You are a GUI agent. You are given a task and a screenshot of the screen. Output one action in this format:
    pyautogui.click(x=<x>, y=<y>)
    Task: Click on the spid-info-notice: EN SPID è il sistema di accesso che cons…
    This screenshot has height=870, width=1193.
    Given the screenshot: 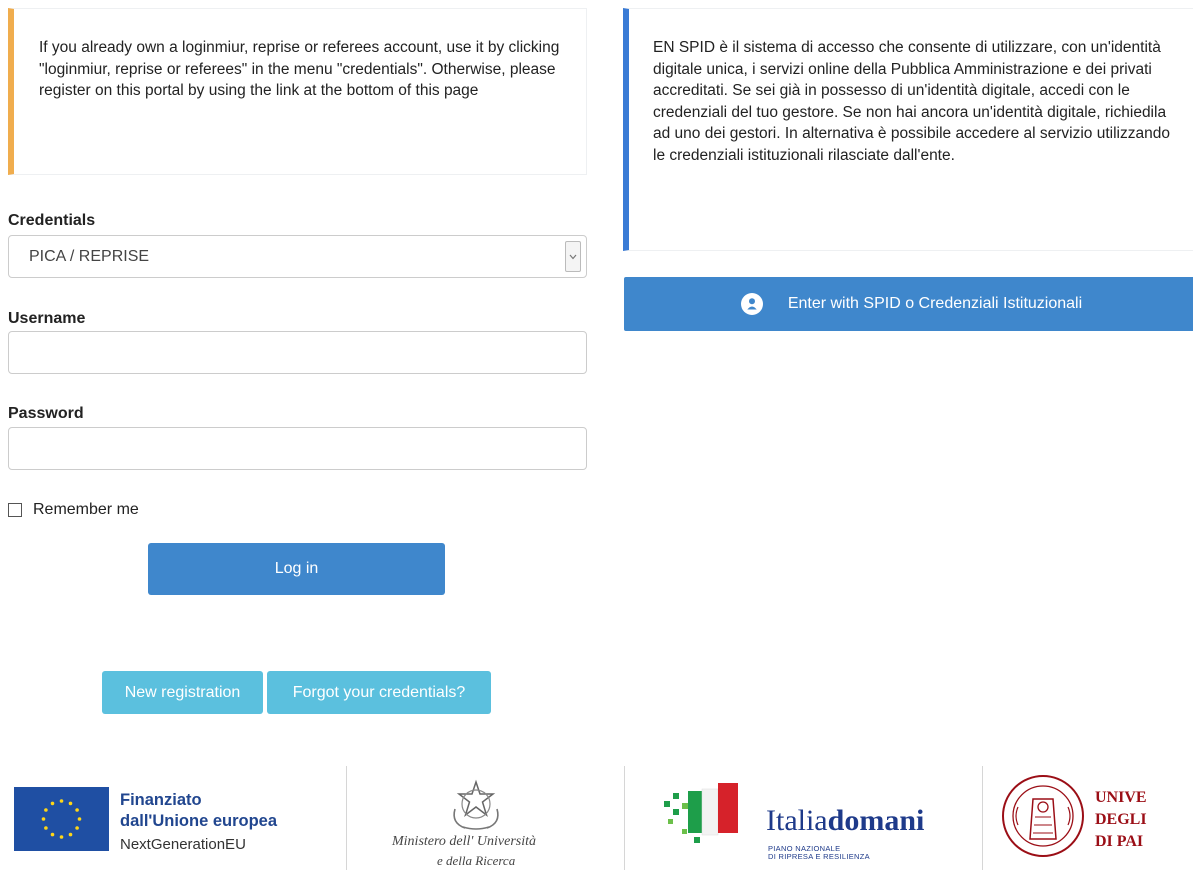 What is the action you would take?
    pyautogui.click(x=908, y=129)
    